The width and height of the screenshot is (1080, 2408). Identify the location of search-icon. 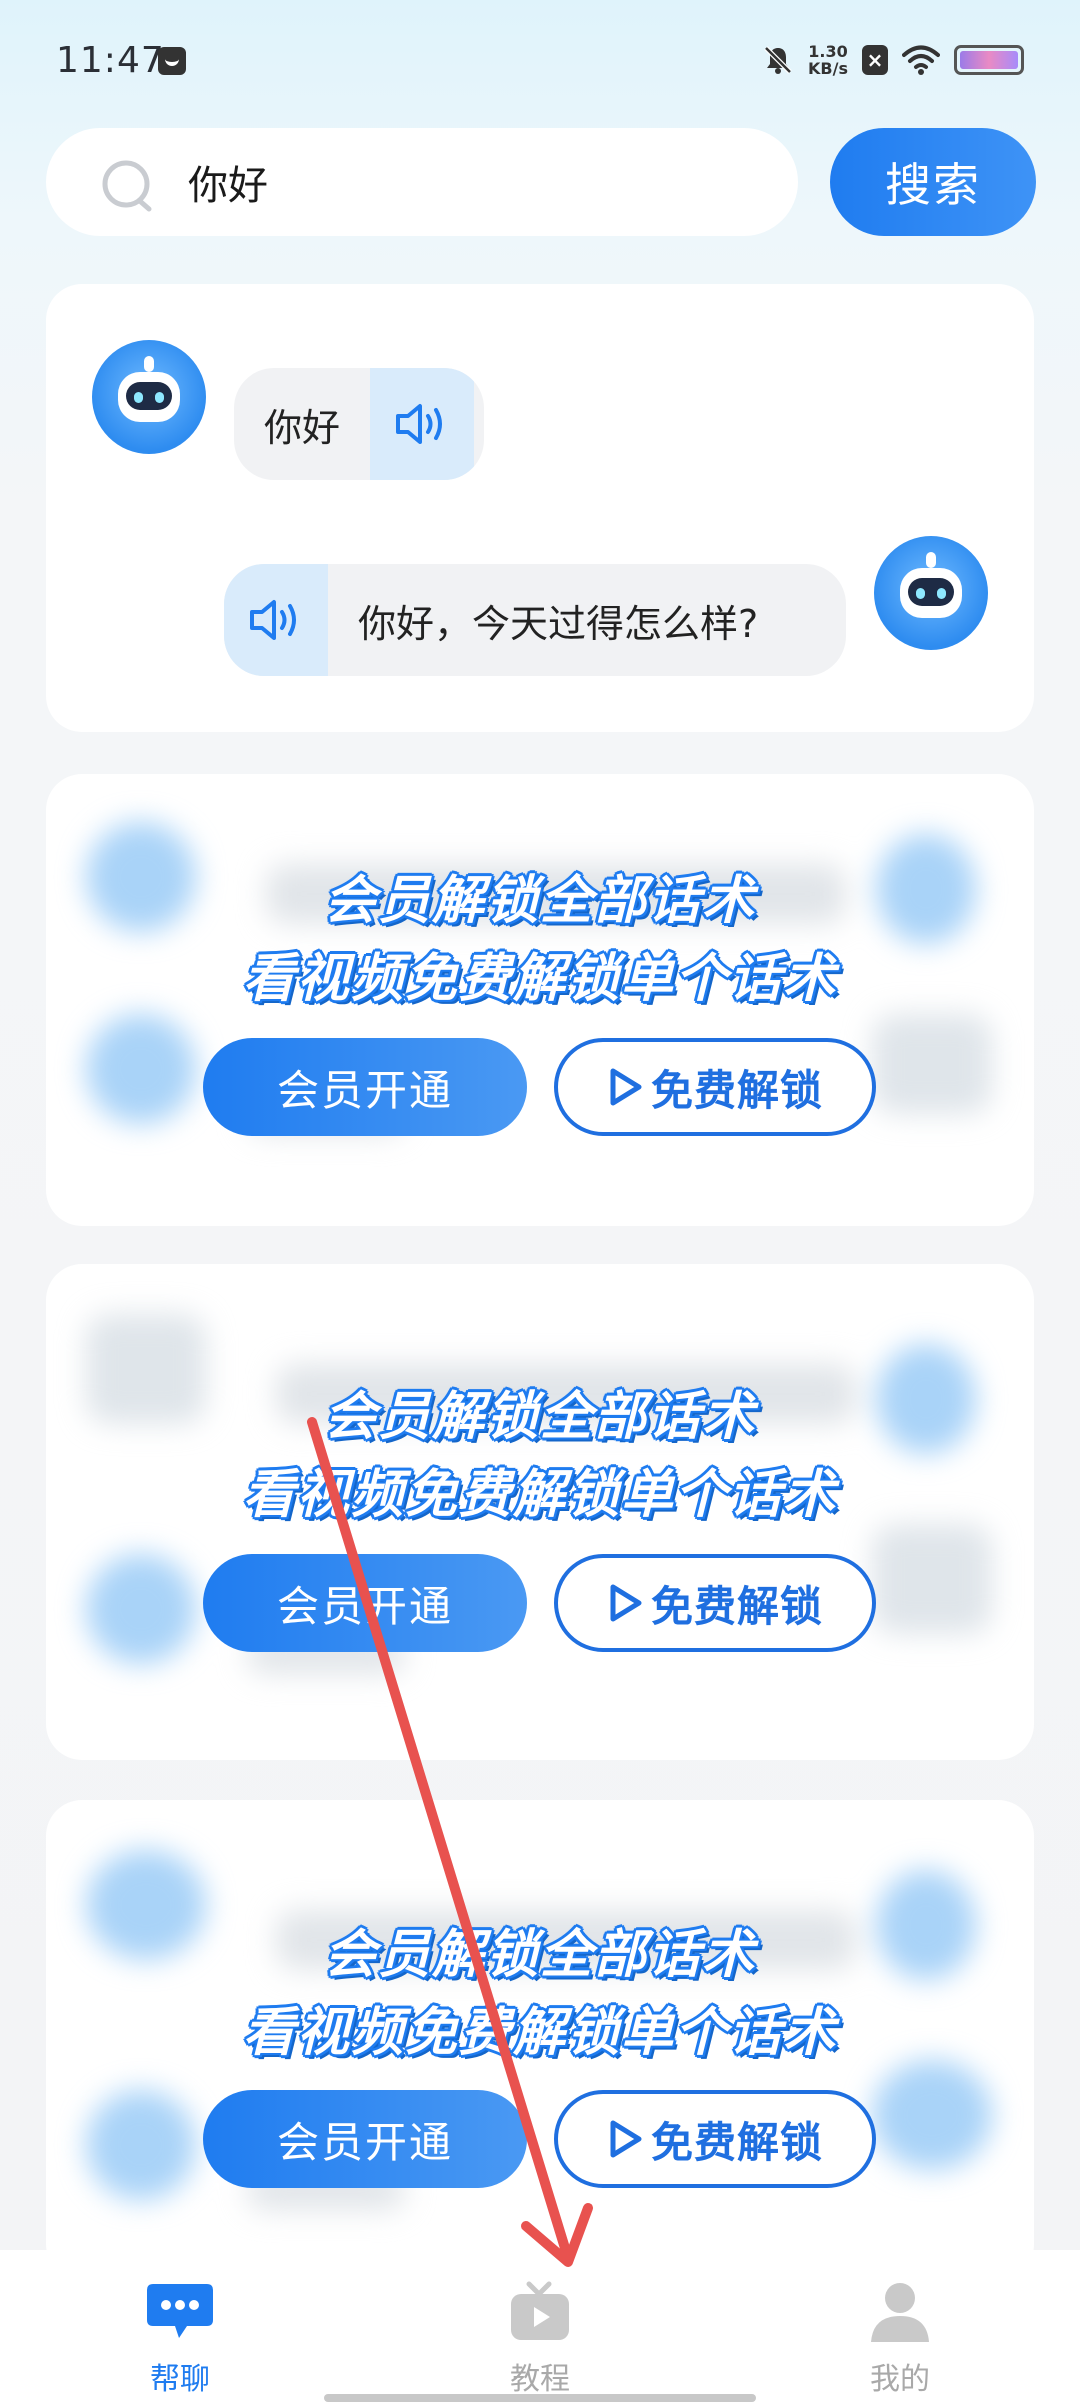
(127, 186).